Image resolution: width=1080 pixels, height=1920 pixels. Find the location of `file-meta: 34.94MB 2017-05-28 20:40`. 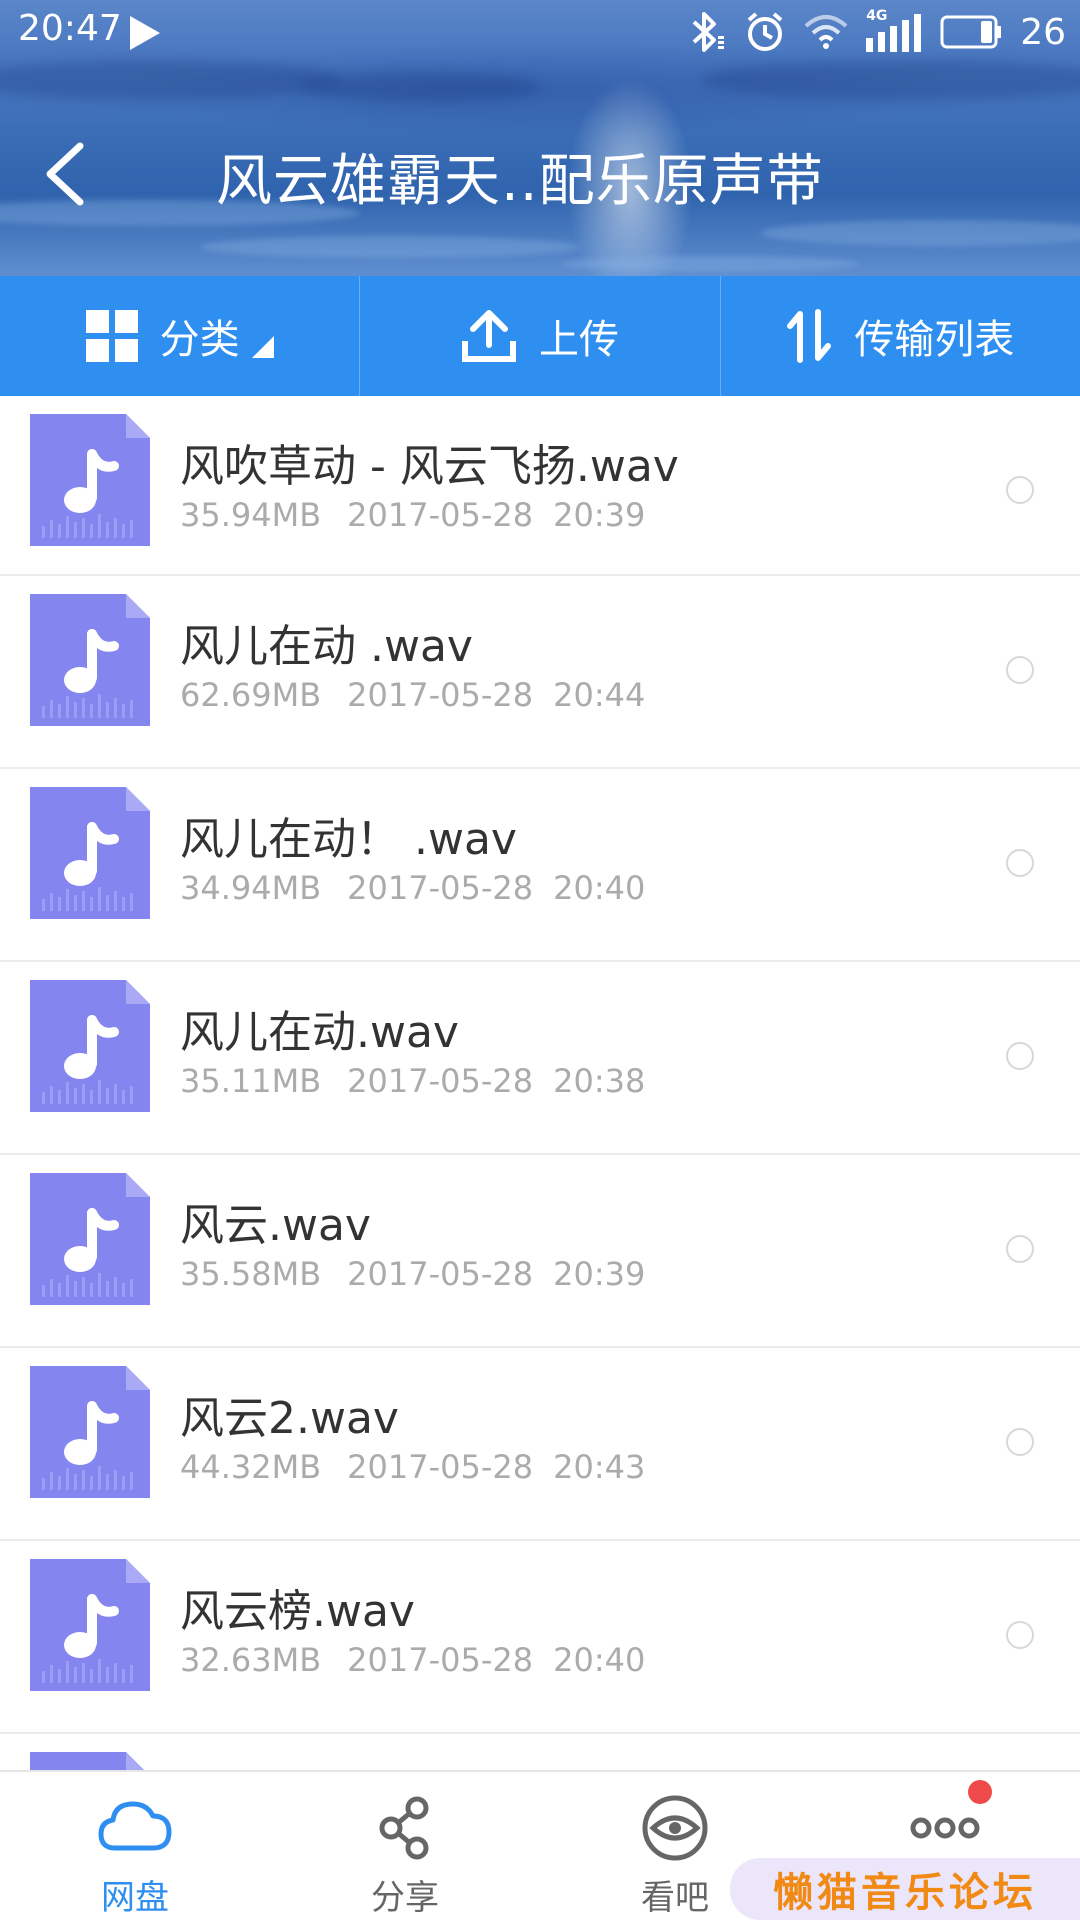

file-meta: 34.94MB 2017-05-28 20:40 is located at coordinates (412, 888).